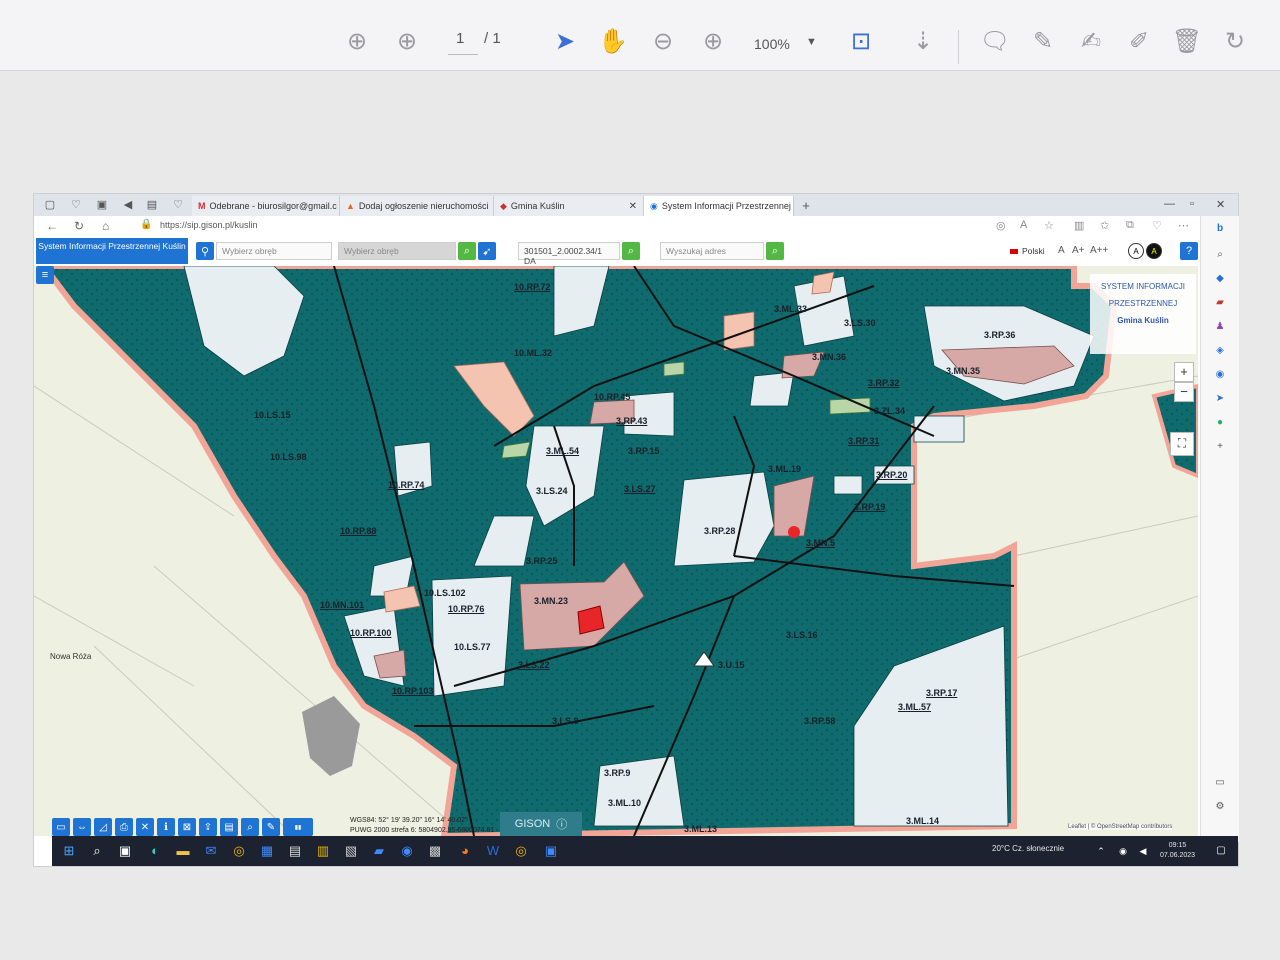 The height and width of the screenshot is (960, 1280). What do you see at coordinates (1123, 851) in the screenshot?
I see `network-icon: ◉` at bounding box center [1123, 851].